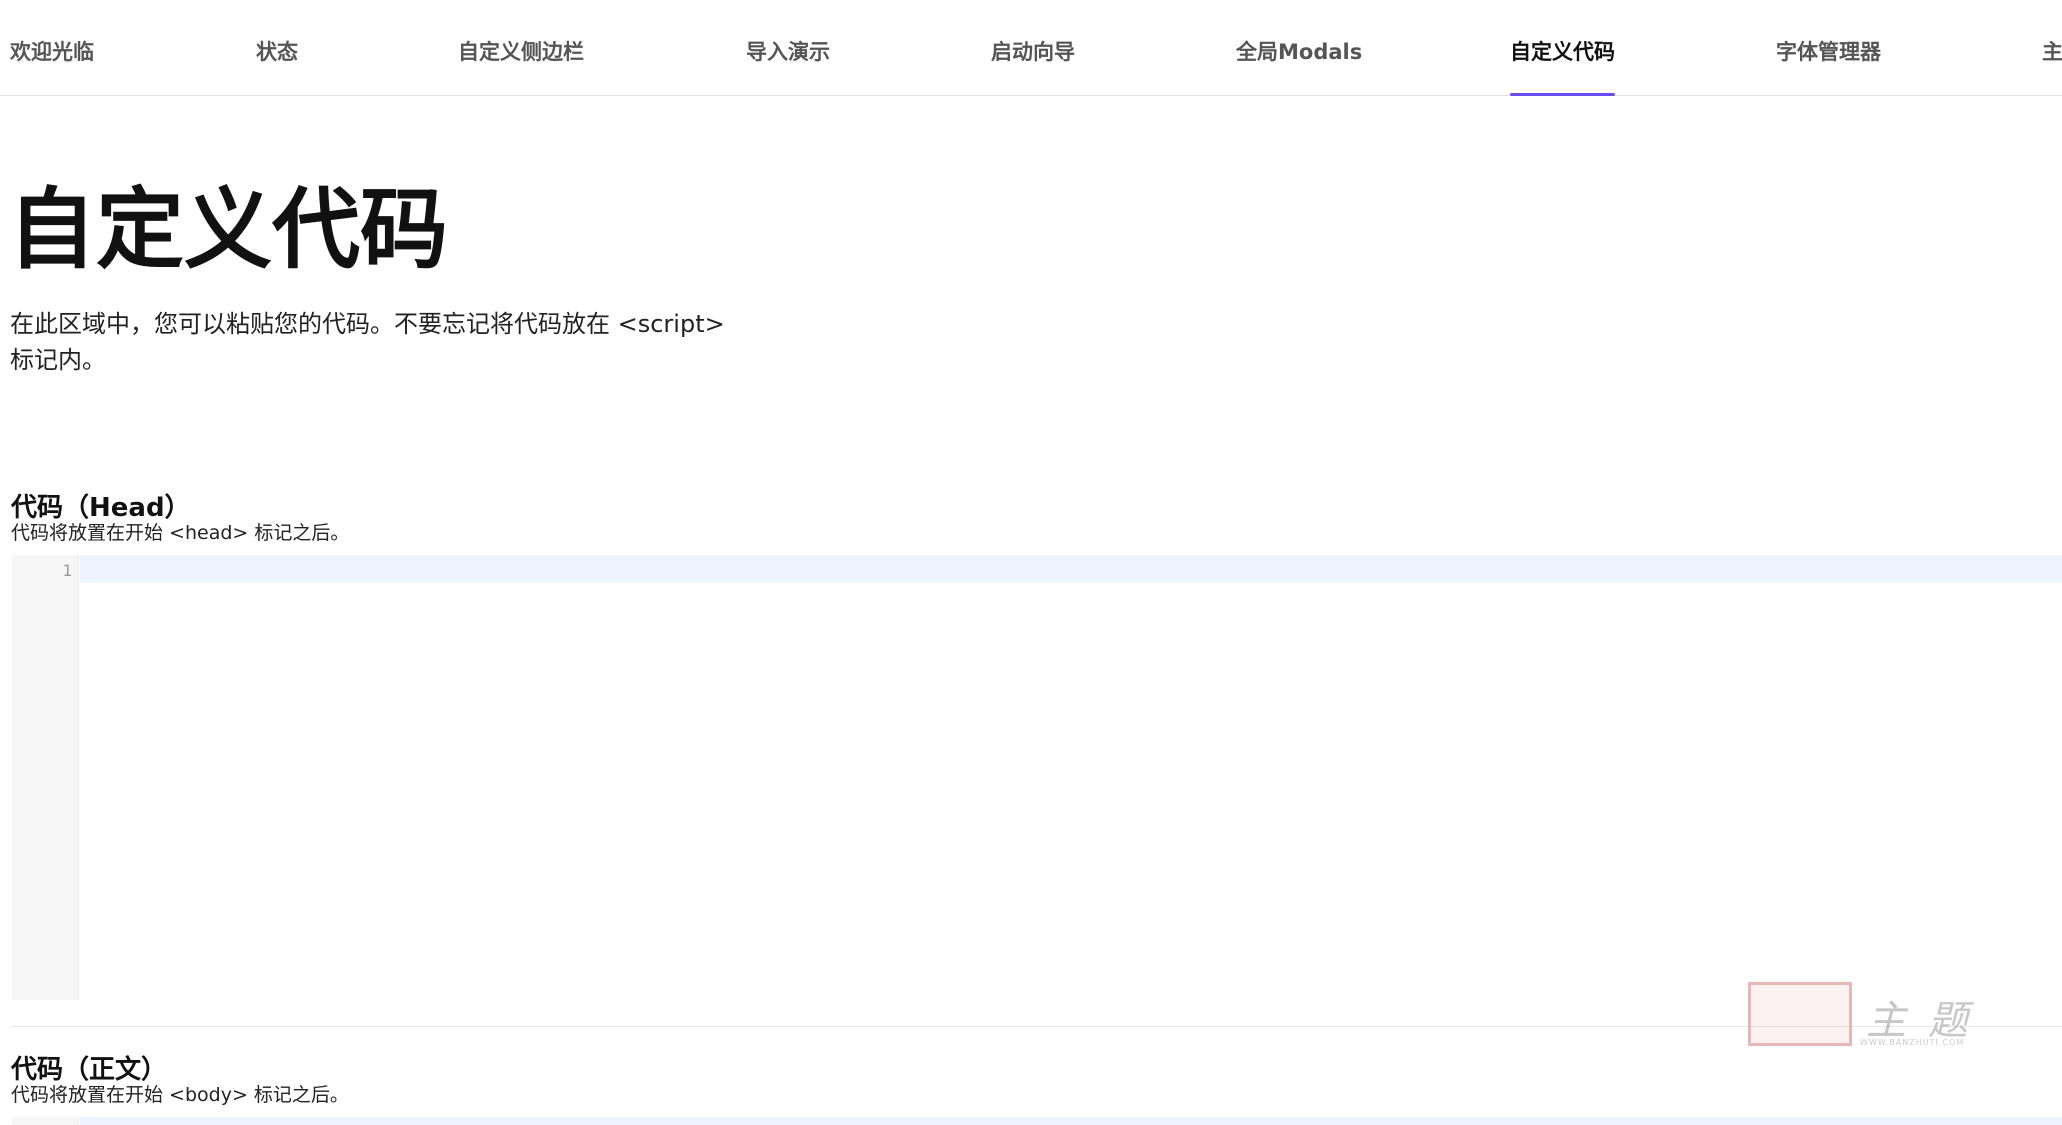  Describe the element at coordinates (1562, 52) in the screenshot. I see `tab-label: 自定义代码` at that location.